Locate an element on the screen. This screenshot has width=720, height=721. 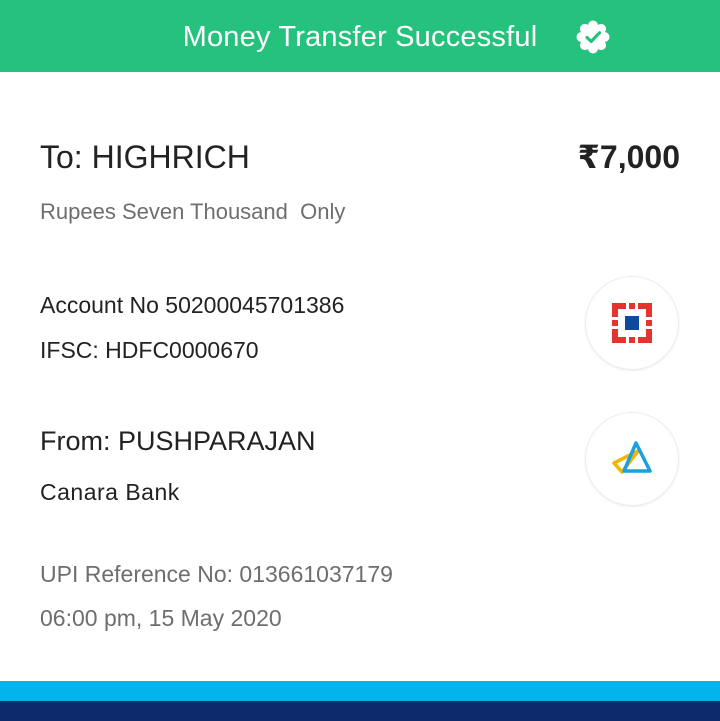
footer-band-light is located at coordinates (360, 691).